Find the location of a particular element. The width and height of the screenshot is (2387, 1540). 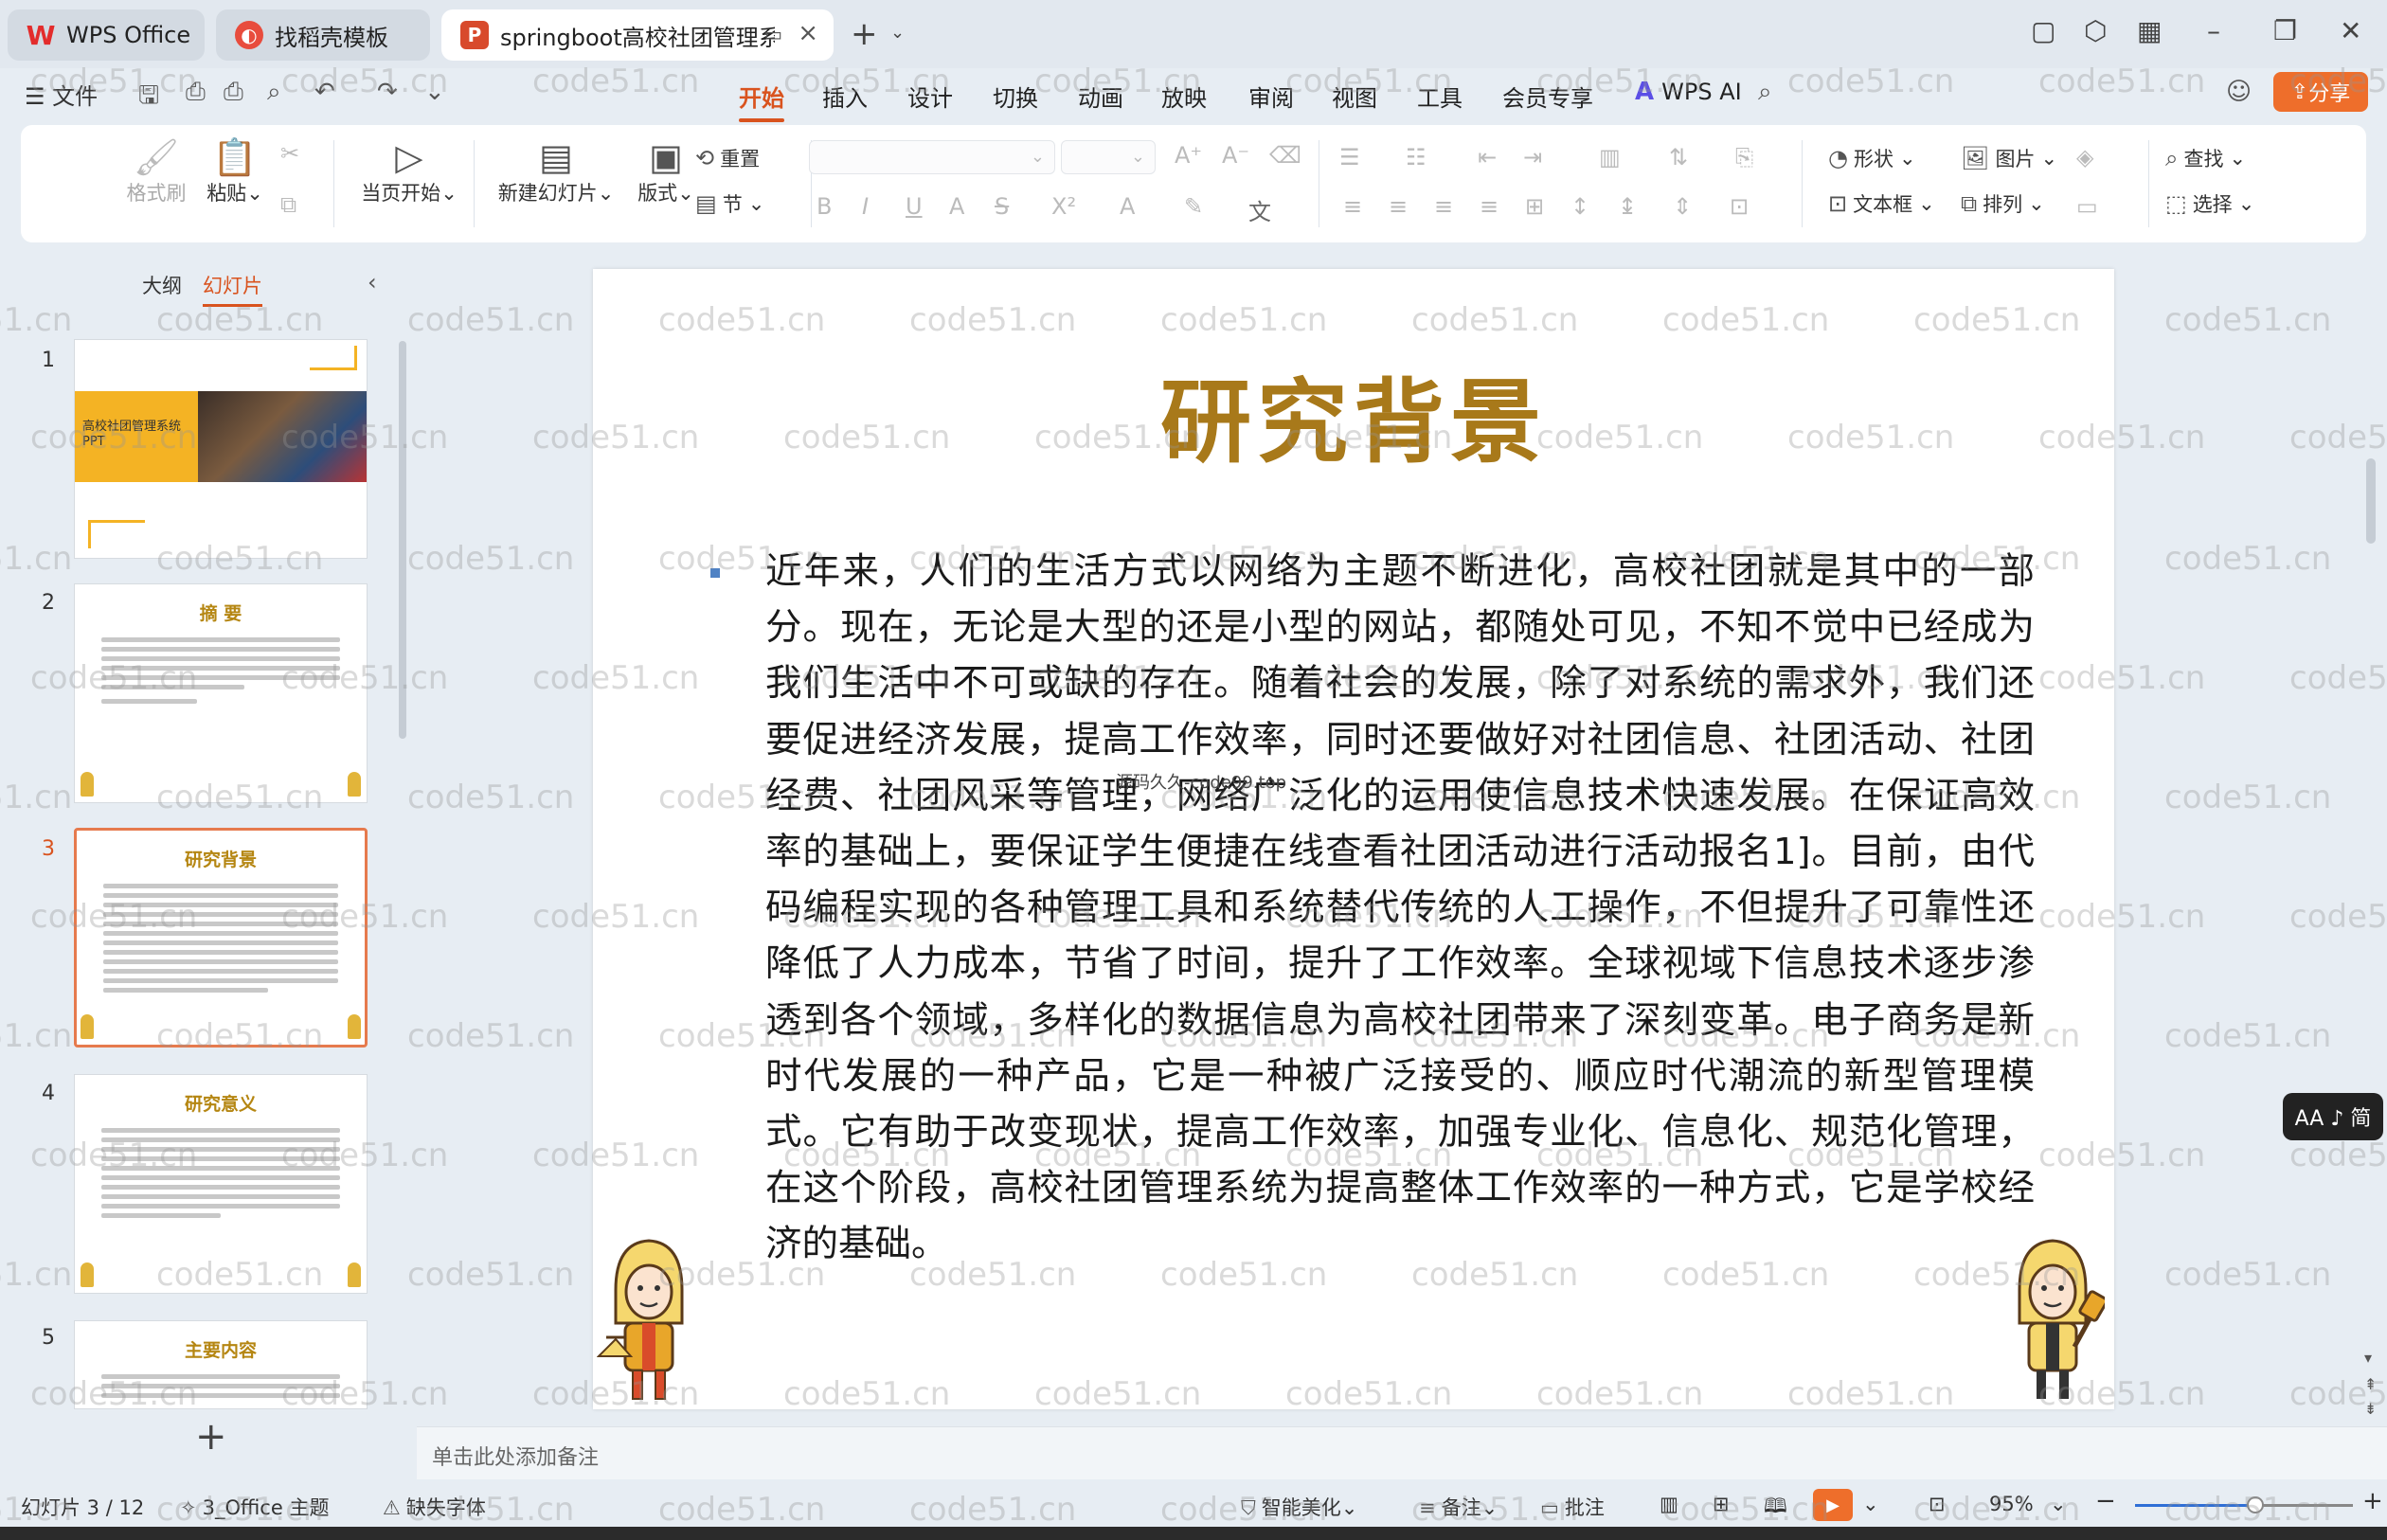

numbering-icon: ☷ is located at coordinates (1416, 157).